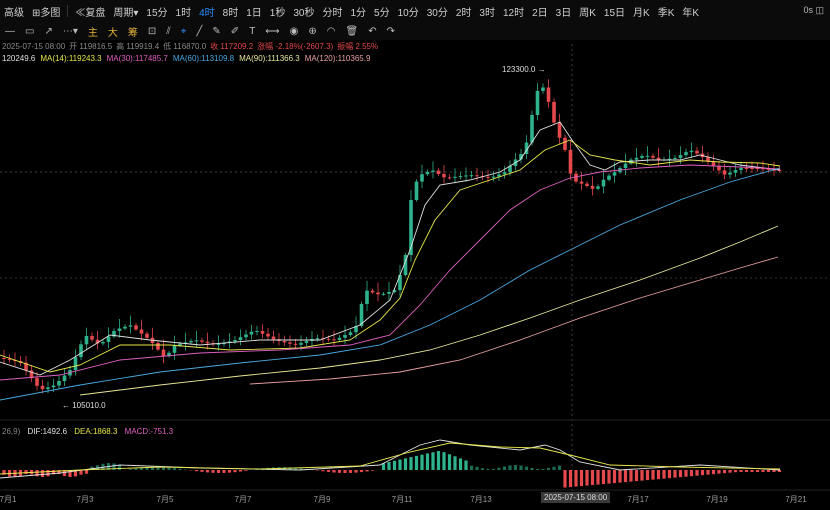 The height and width of the screenshot is (510, 830). What do you see at coordinates (717, 499) in the screenshot?
I see `x-tick-label: 7月19` at bounding box center [717, 499].